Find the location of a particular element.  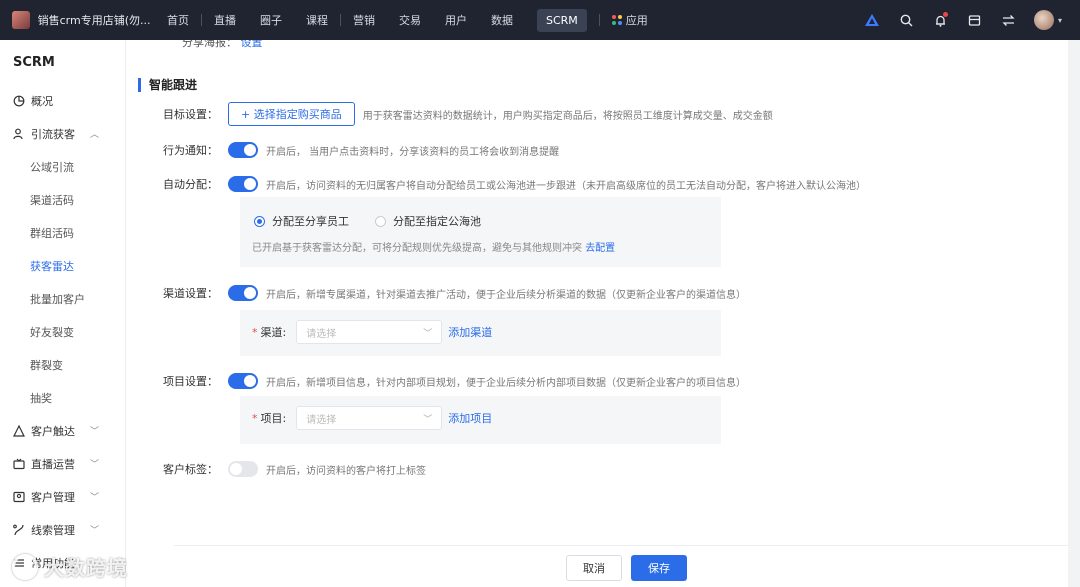

nav-marketing: 营销 is located at coordinates (364, 20).